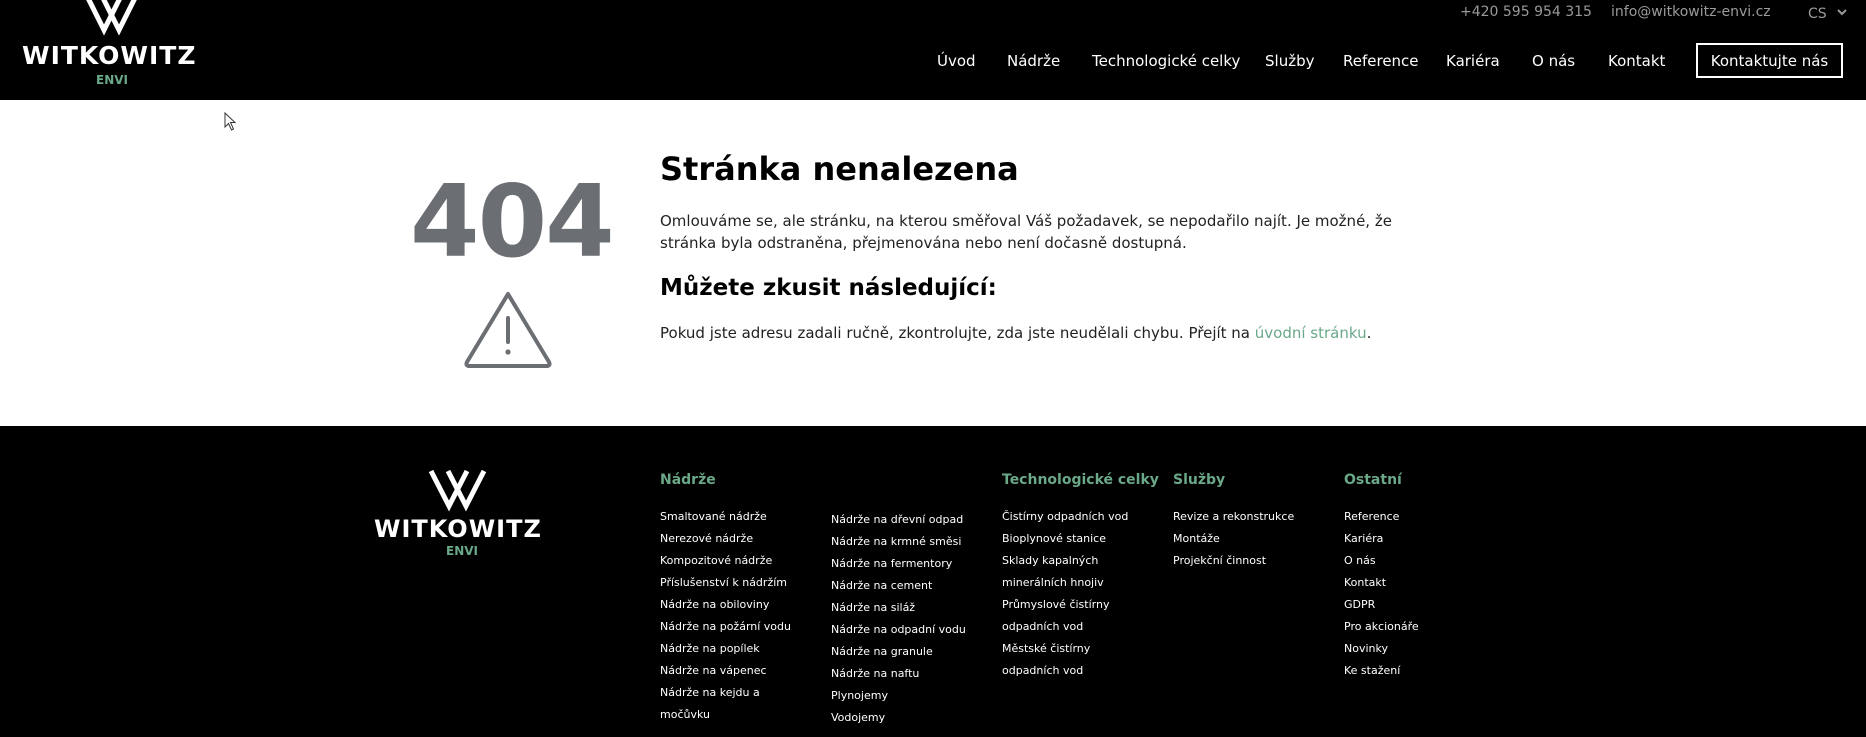 The height and width of the screenshot is (737, 1866). Describe the element at coordinates (898, 520) in the screenshot. I see `footer-link: Nádrže na dřevní odpad` at that location.